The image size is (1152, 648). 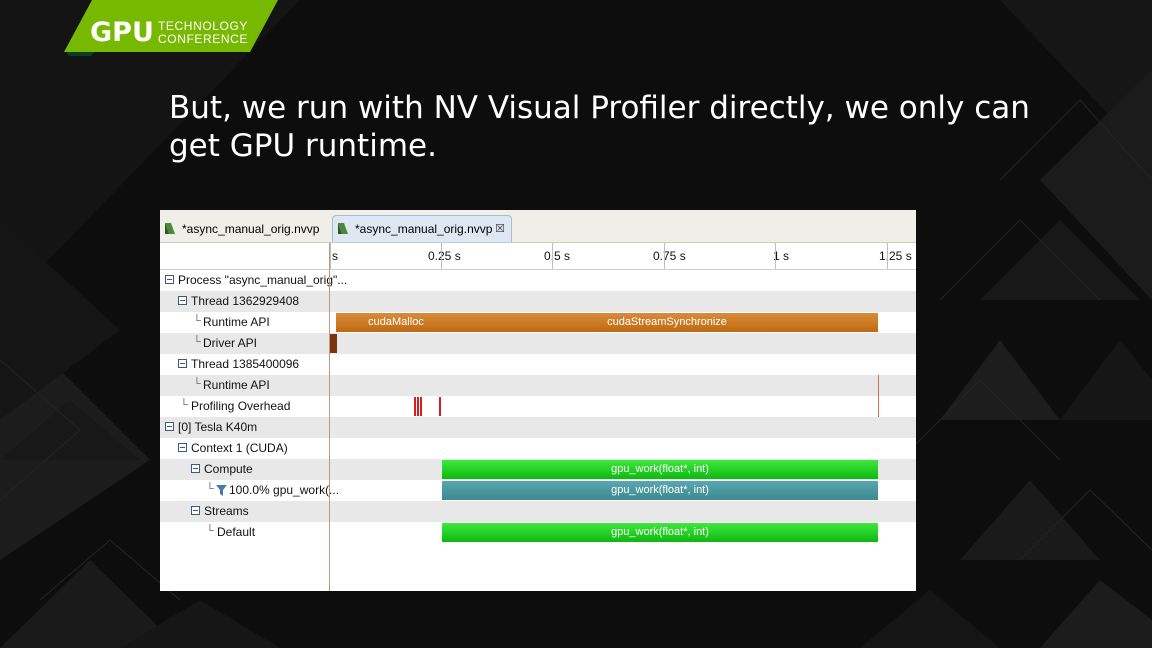 I want to click on timeline-row-compute: Compute gpu_work(float*, int), so click(x=538, y=469).